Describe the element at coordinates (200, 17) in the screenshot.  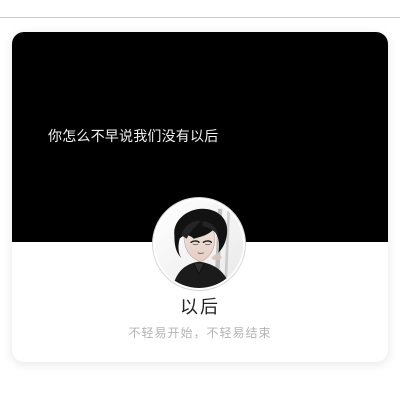
I see `top-divider` at that location.